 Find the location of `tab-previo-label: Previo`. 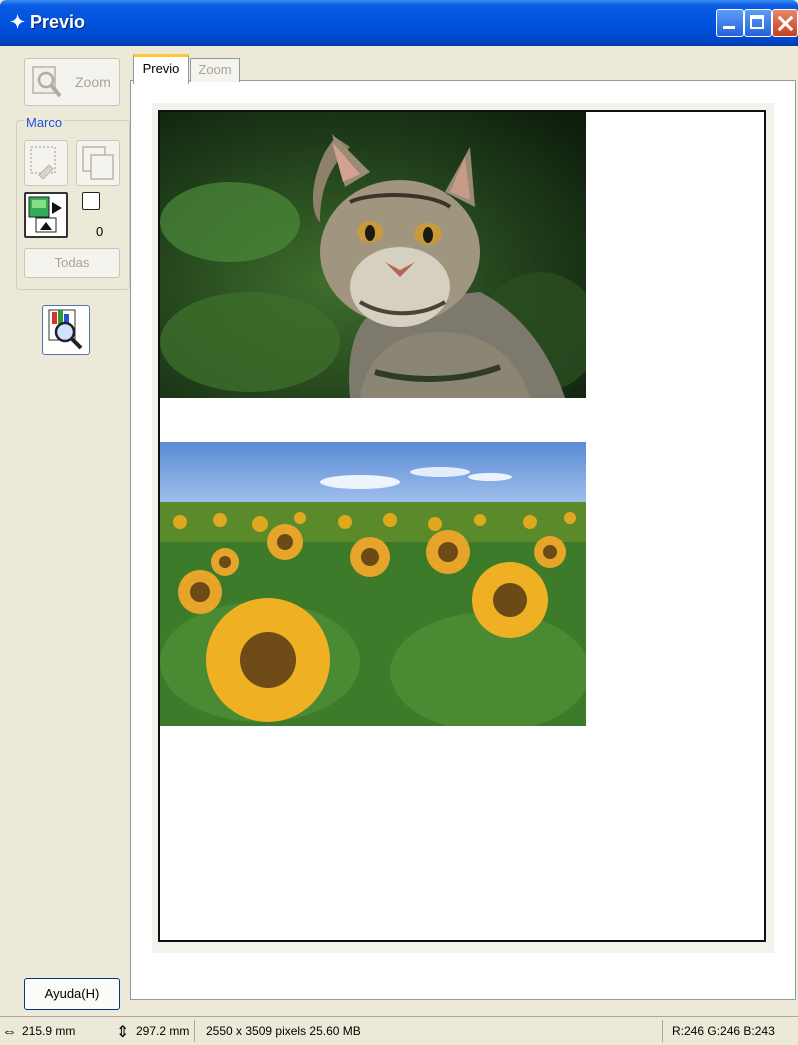

tab-previo-label: Previo is located at coordinates (161, 68).